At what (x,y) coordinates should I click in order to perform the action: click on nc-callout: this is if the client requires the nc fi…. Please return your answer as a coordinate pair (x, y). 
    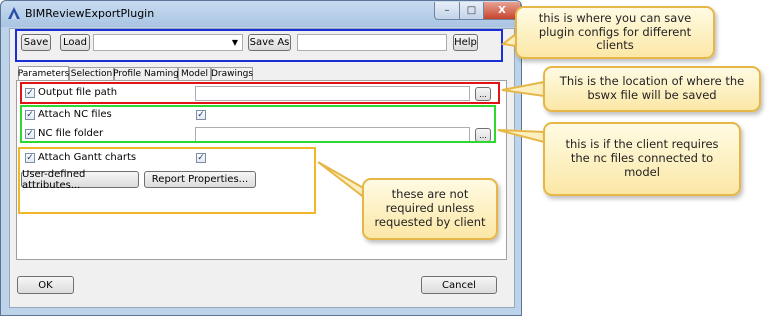
    Looking at the image, I should click on (642, 159).